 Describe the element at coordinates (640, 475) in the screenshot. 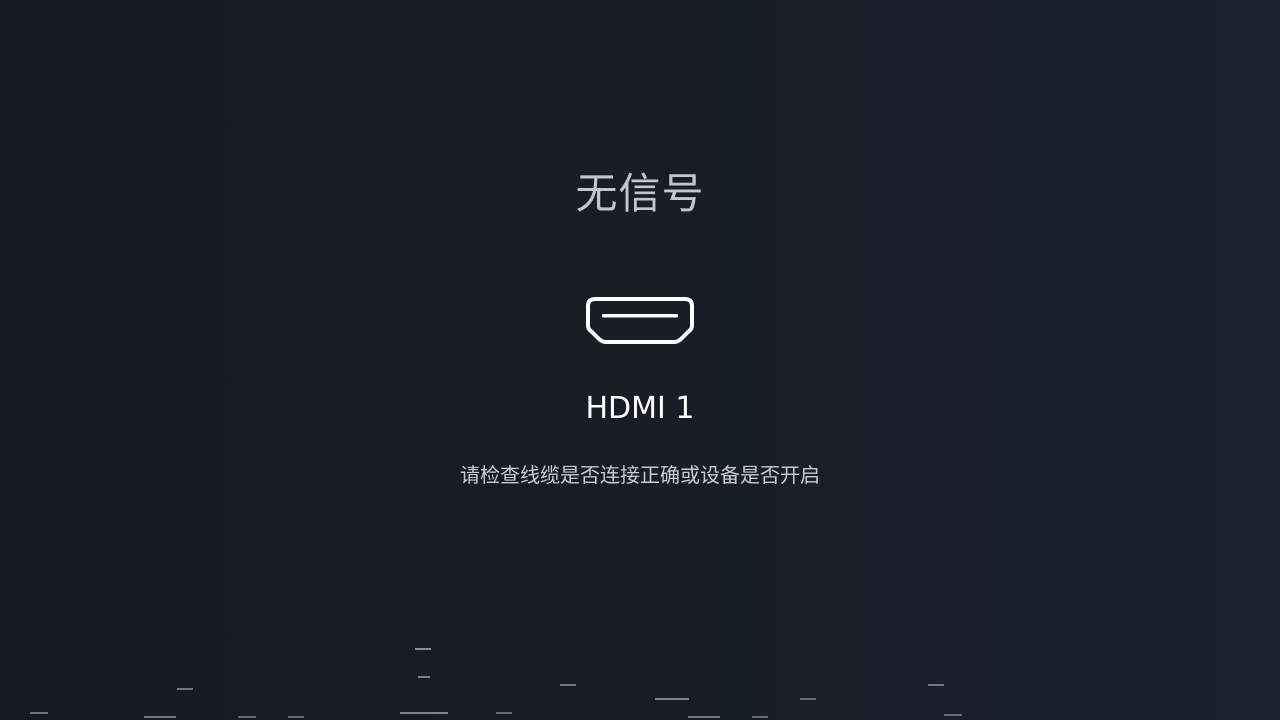

I see `connection-hint: 请检查线缆是否连接正确或设备是否开启` at that location.